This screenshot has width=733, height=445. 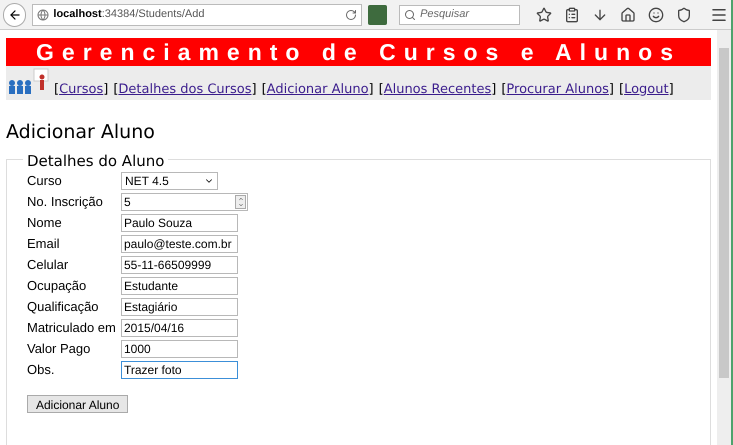 What do you see at coordinates (59, 349) in the screenshot?
I see `field-label: Valor Pago` at bounding box center [59, 349].